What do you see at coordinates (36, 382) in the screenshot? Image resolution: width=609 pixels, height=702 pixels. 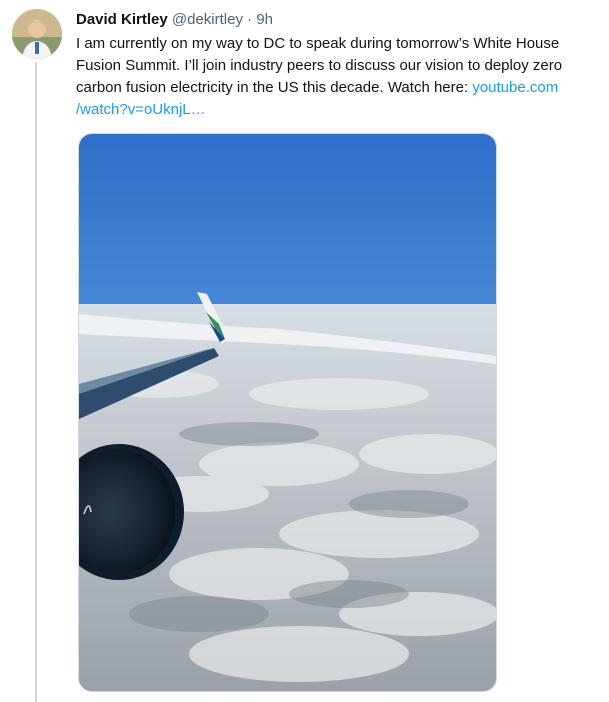 I see `thread-connector-line` at bounding box center [36, 382].